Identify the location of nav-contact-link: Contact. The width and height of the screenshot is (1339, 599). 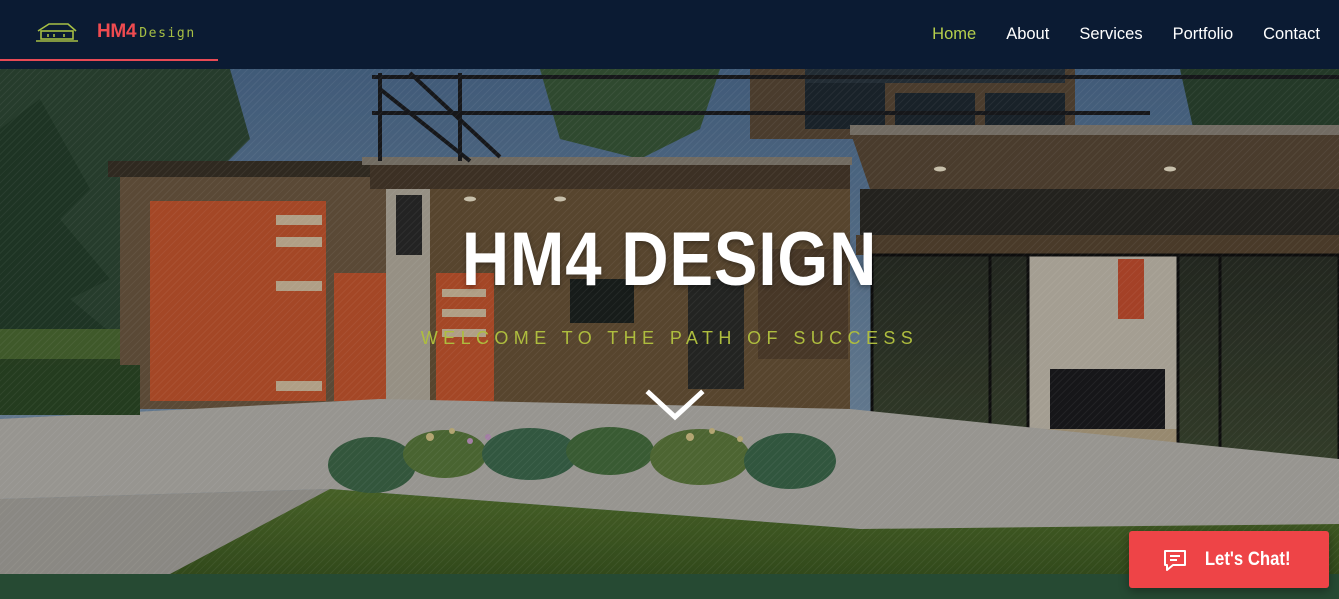
(1291, 34).